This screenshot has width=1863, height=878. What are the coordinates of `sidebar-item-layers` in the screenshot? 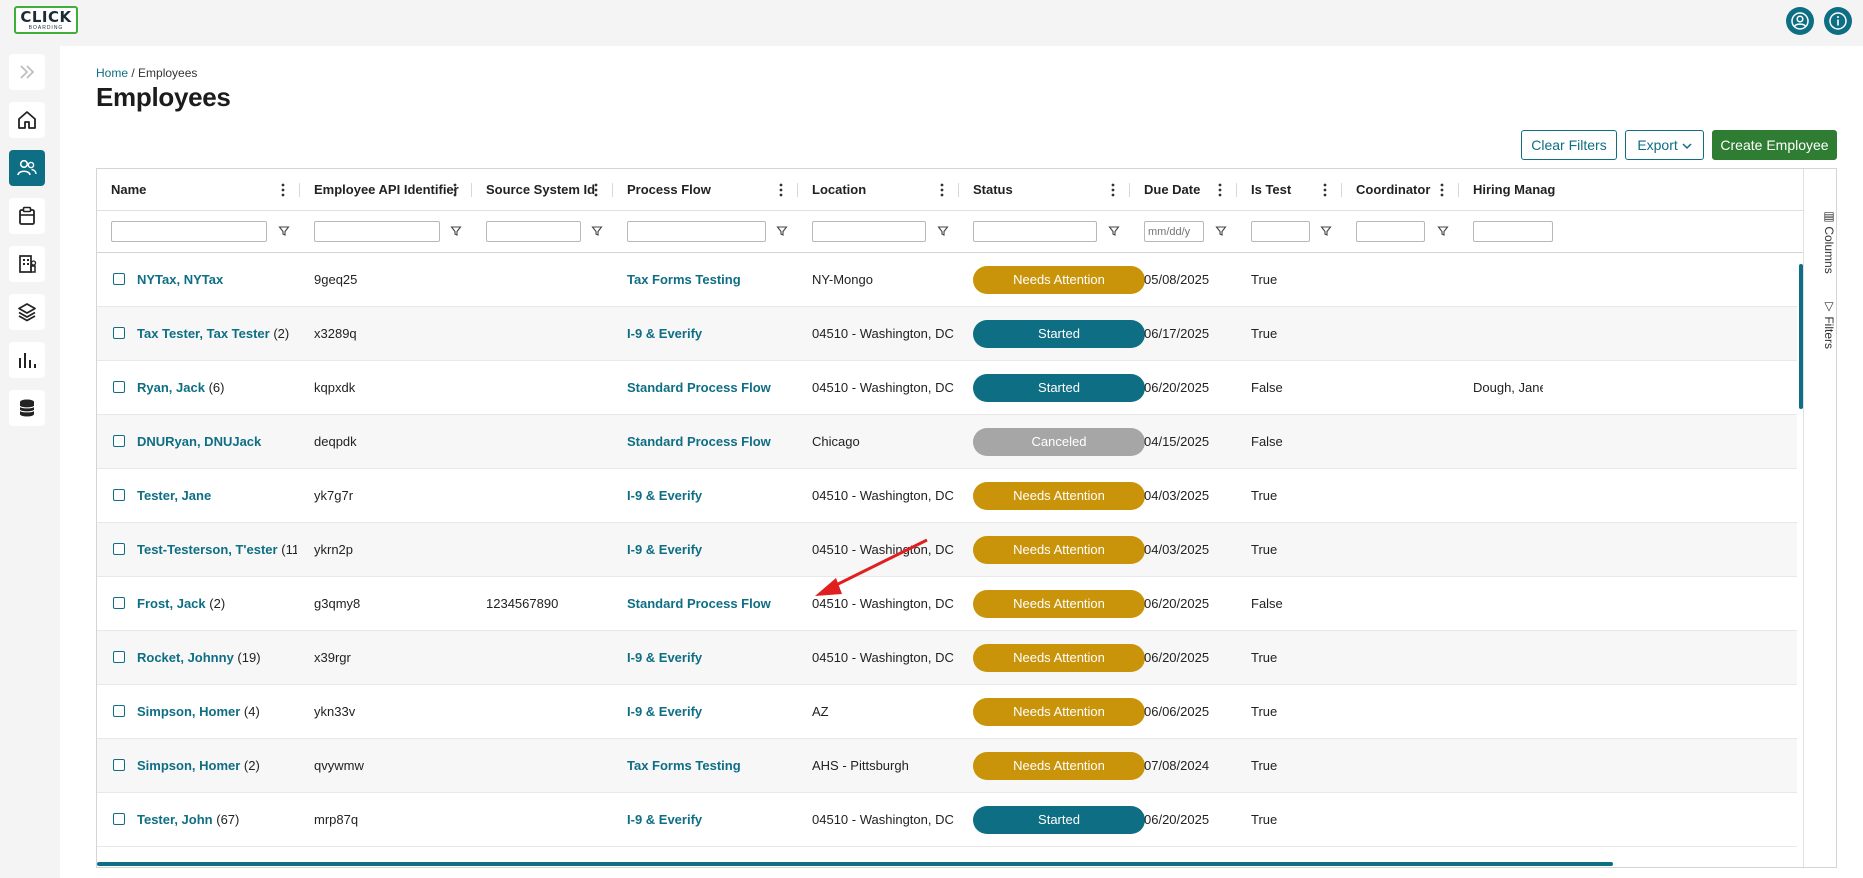 It's located at (27, 312).